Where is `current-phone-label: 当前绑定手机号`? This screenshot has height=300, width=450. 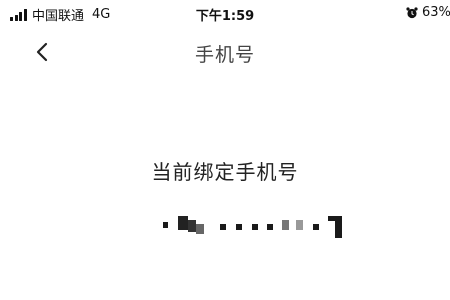
current-phone-label: 当前绑定手机号 is located at coordinates (225, 172).